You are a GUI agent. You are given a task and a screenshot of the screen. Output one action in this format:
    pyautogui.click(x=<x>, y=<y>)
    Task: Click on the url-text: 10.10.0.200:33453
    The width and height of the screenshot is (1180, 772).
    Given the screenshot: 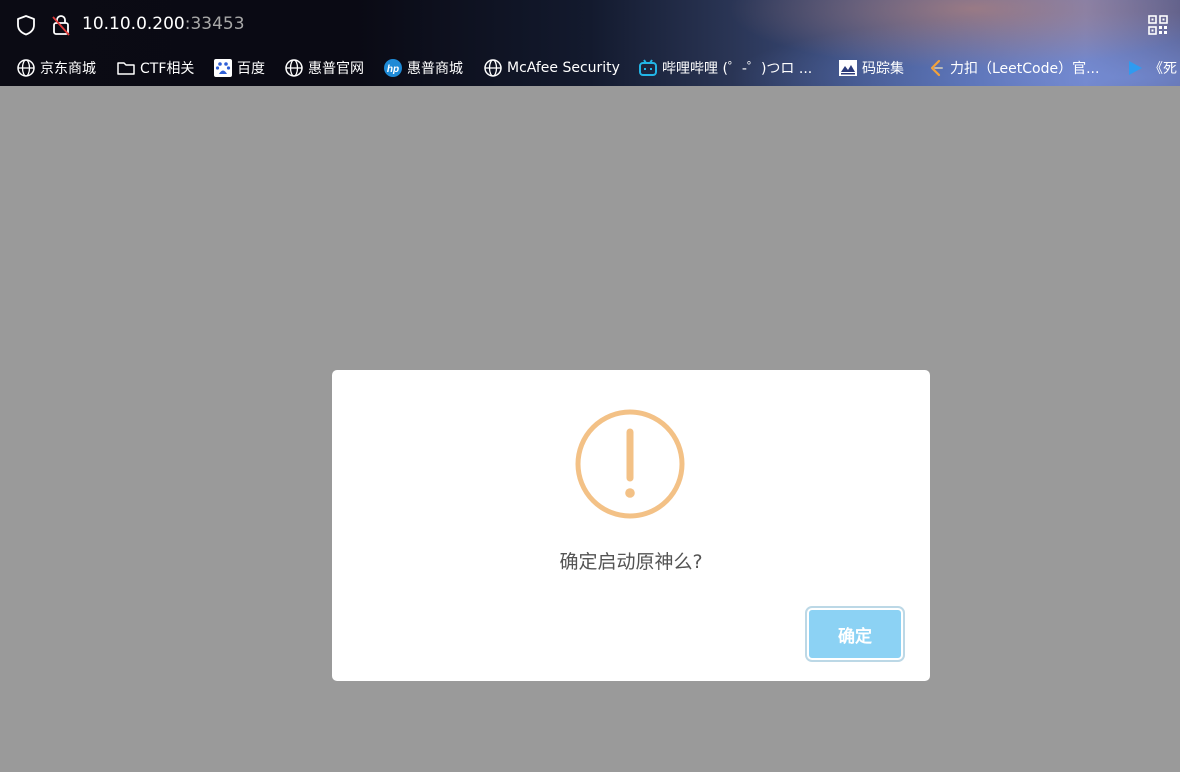 What is the action you would take?
    pyautogui.click(x=163, y=24)
    